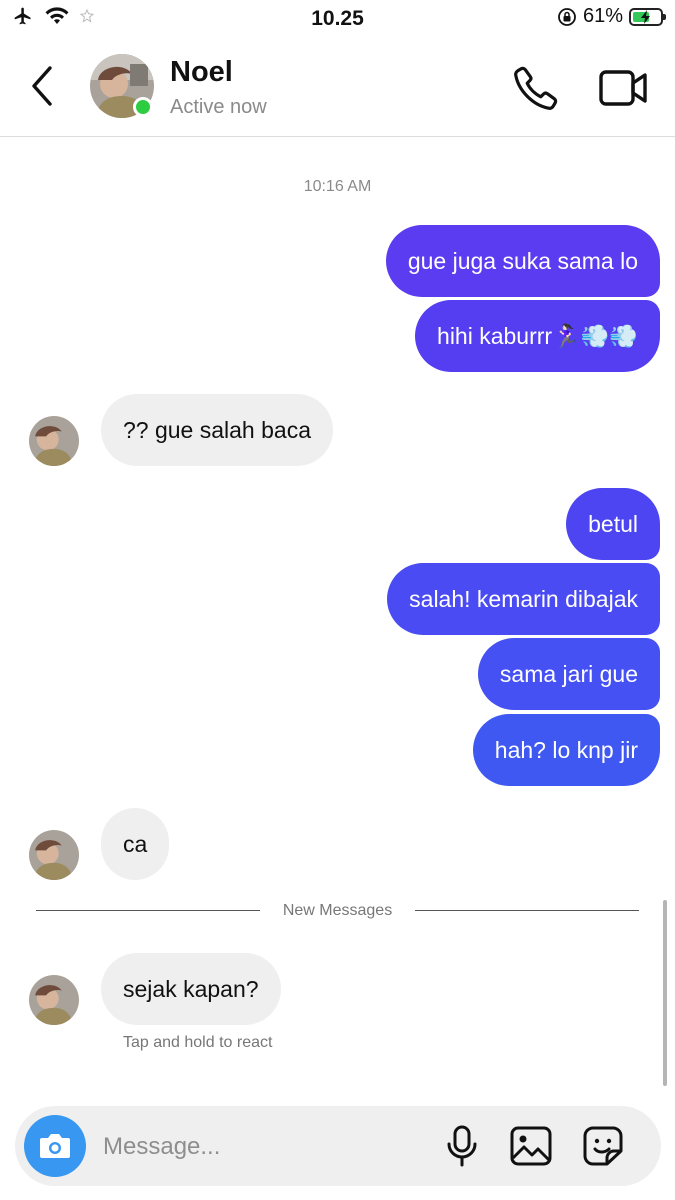 This screenshot has height=1200, width=675. What do you see at coordinates (527, 910) in the screenshot?
I see `divider-line-right` at bounding box center [527, 910].